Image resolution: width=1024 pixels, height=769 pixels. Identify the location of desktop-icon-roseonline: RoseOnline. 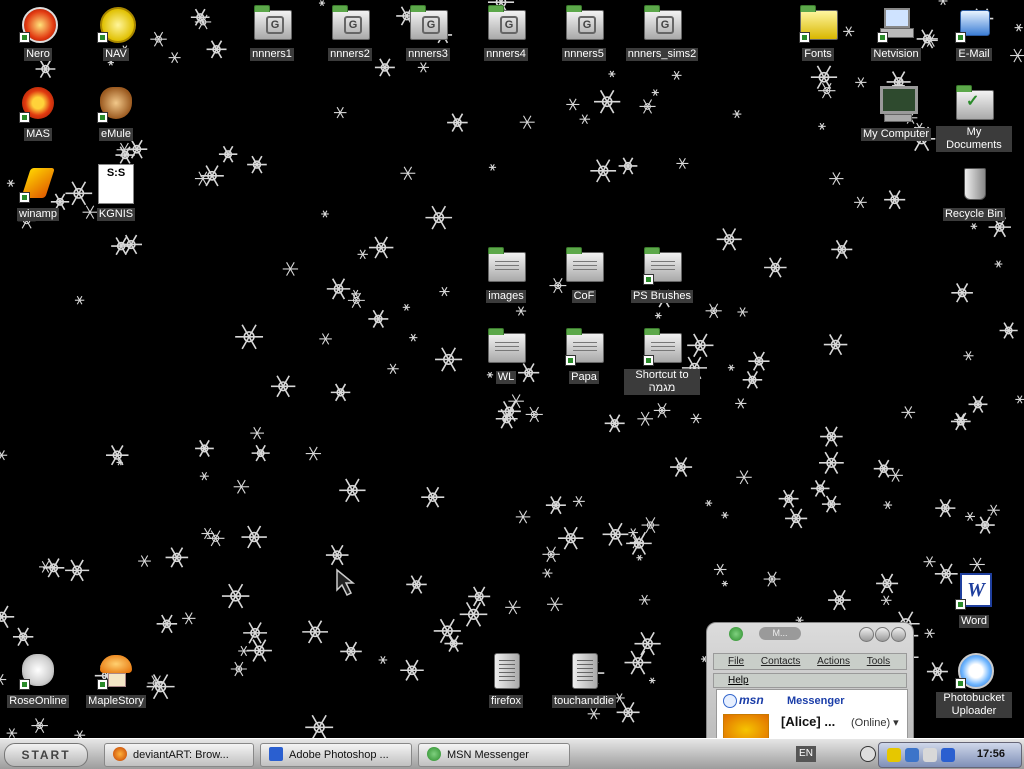
(38, 680).